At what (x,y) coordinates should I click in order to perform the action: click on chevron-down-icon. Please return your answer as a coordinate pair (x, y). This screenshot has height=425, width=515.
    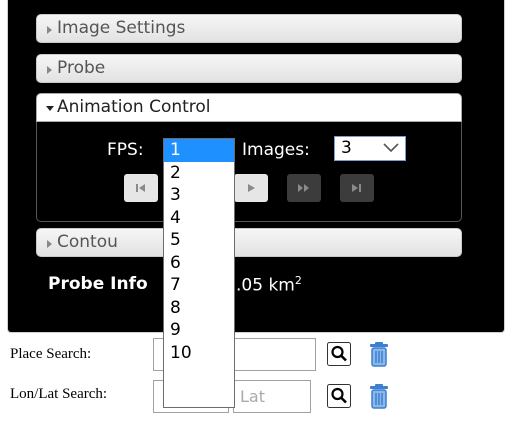
    Looking at the image, I should click on (391, 148).